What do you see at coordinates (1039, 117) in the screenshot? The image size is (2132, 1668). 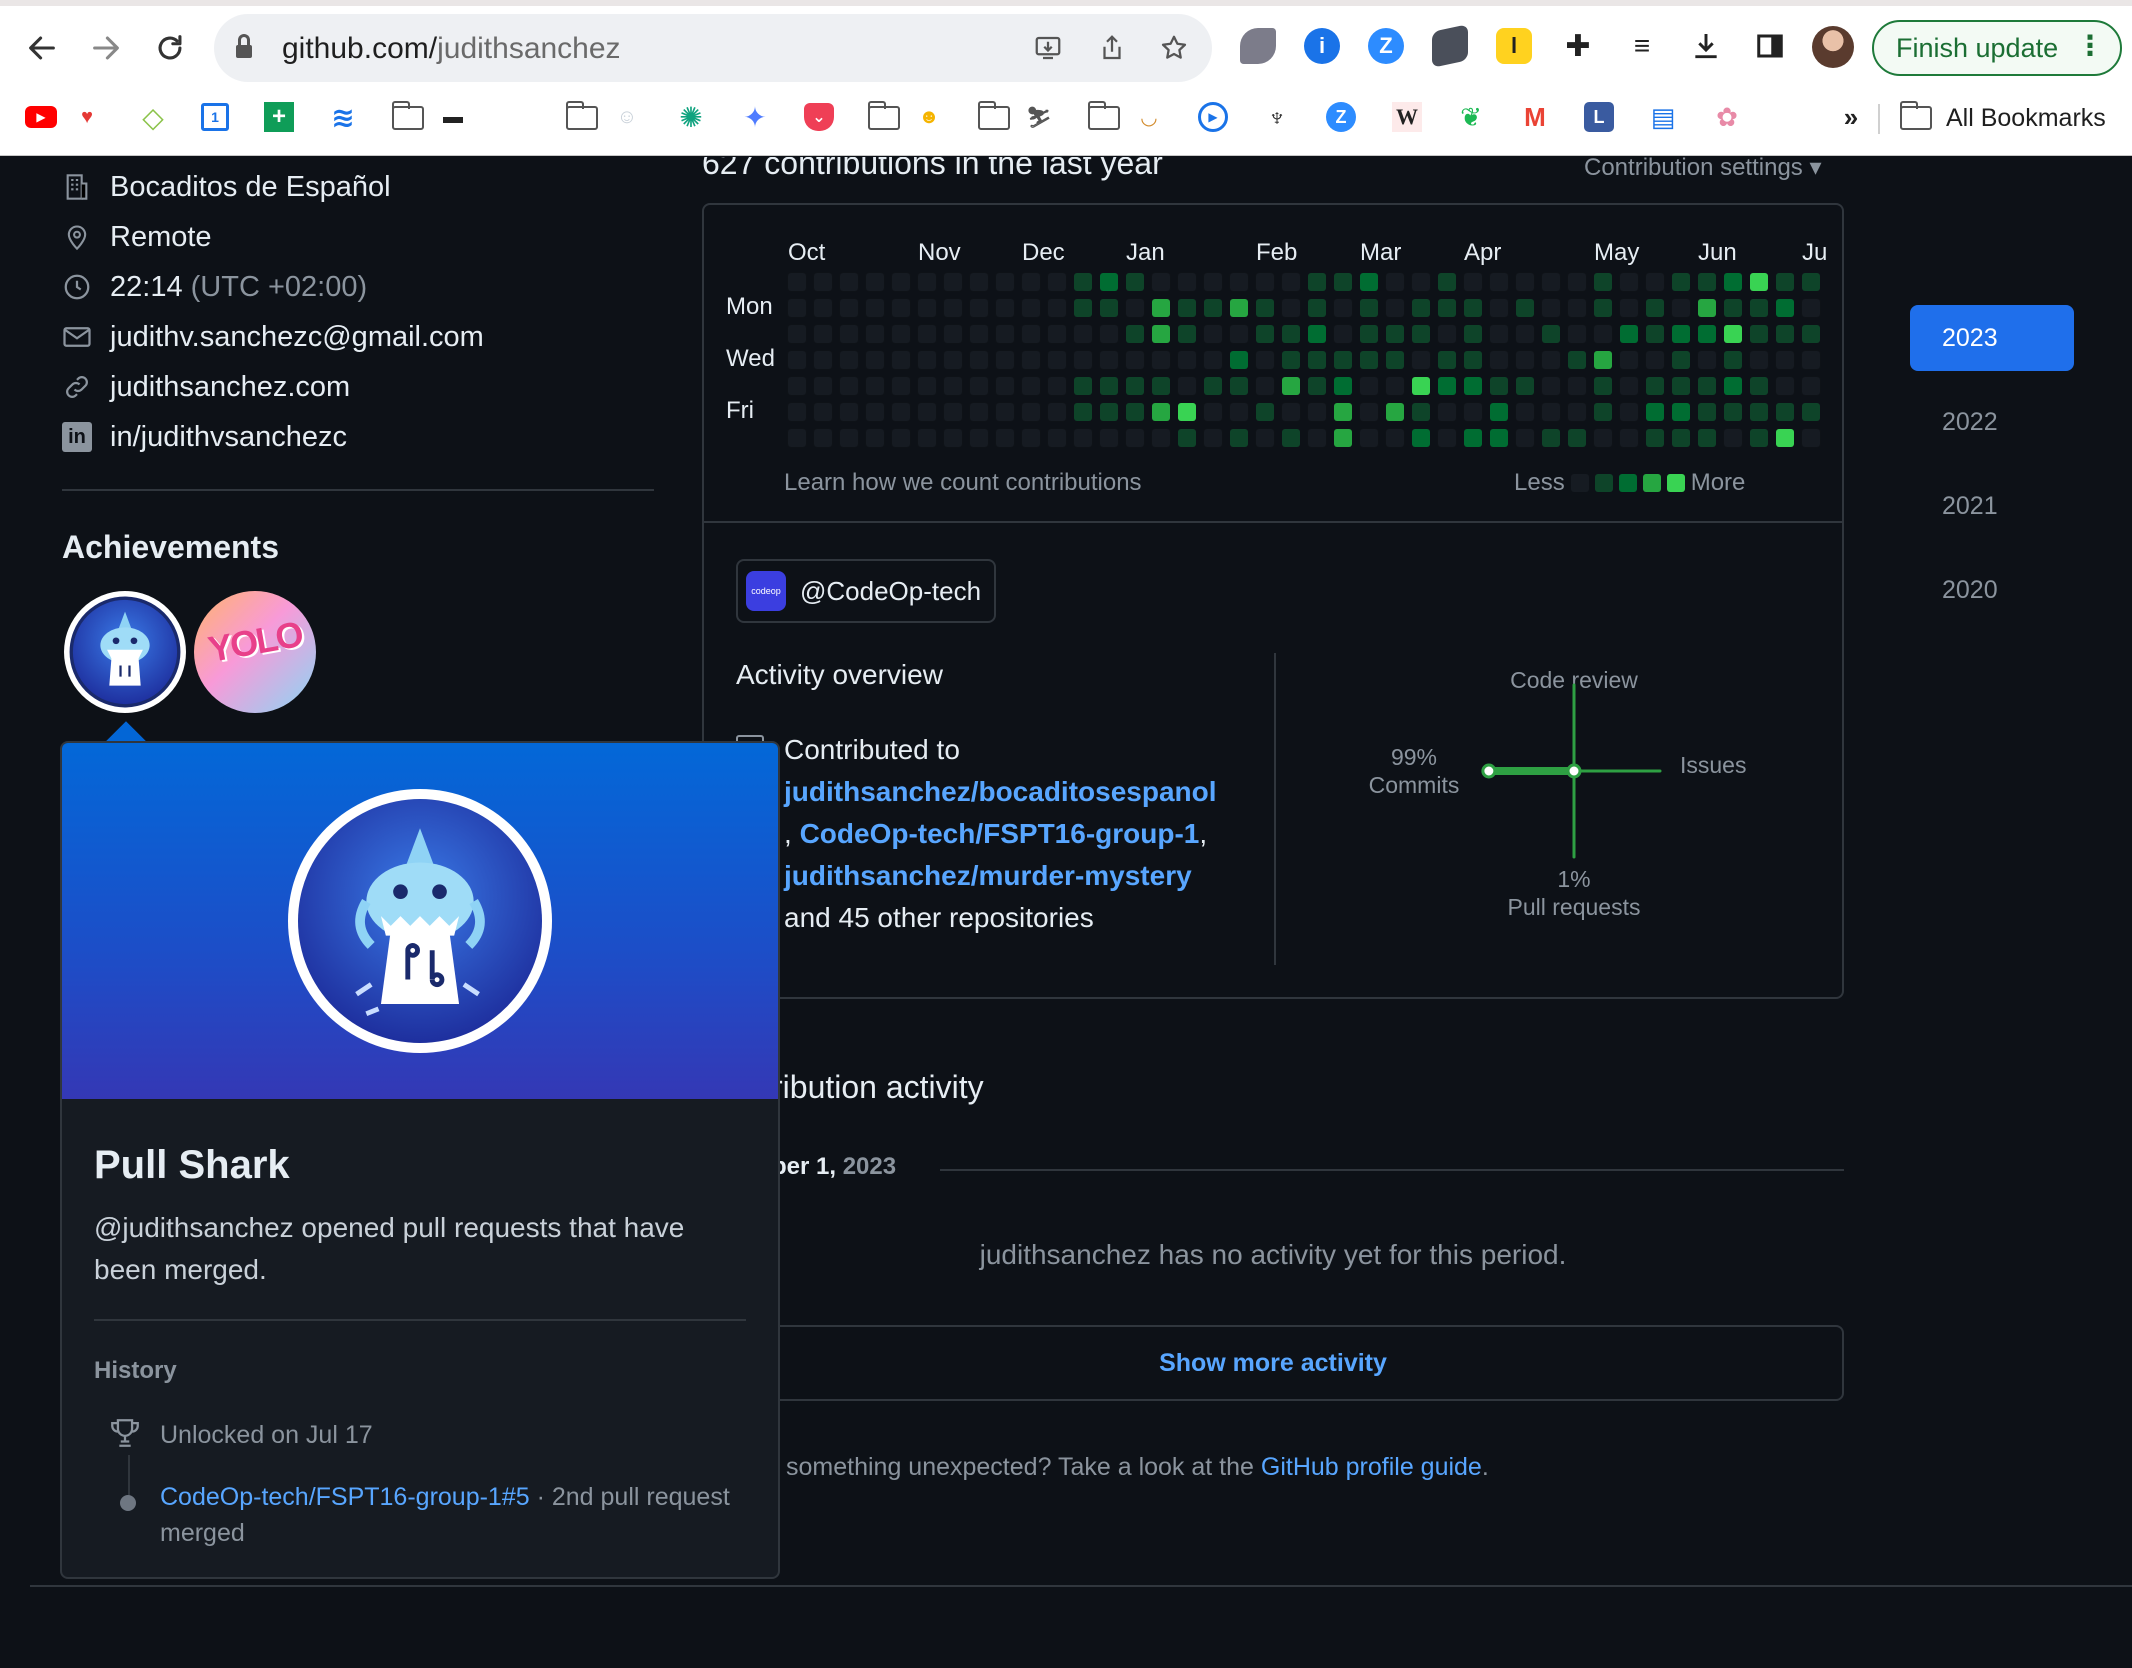 I see `bookmark-skier-icon: ⛷` at bounding box center [1039, 117].